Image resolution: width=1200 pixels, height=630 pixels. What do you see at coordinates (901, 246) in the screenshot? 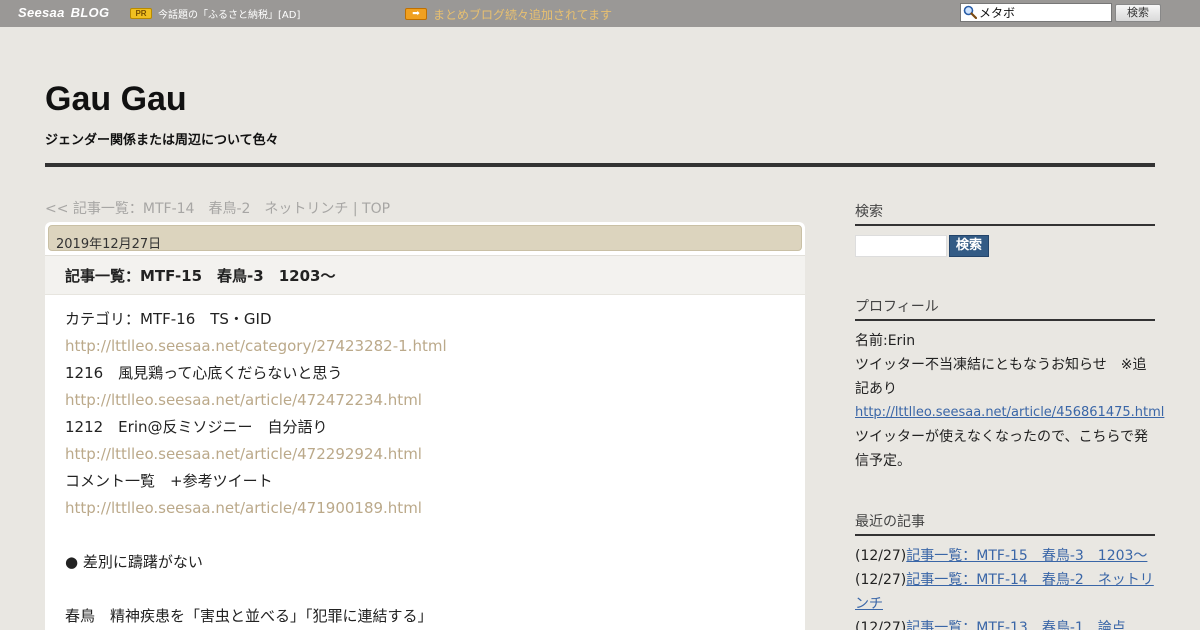
I see `sidebar-search-input` at bounding box center [901, 246].